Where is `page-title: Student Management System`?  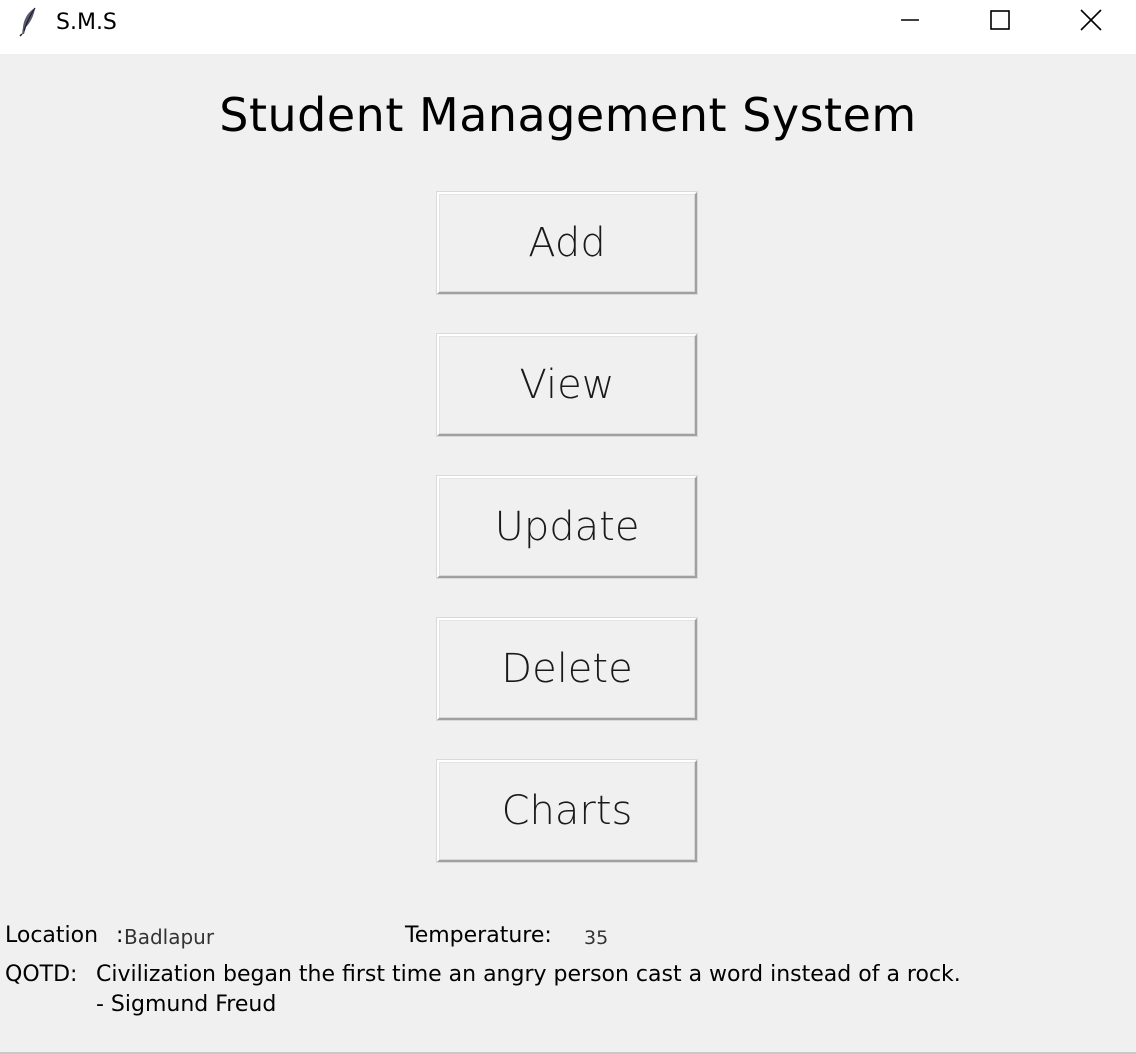 page-title: Student Management System is located at coordinates (568, 115).